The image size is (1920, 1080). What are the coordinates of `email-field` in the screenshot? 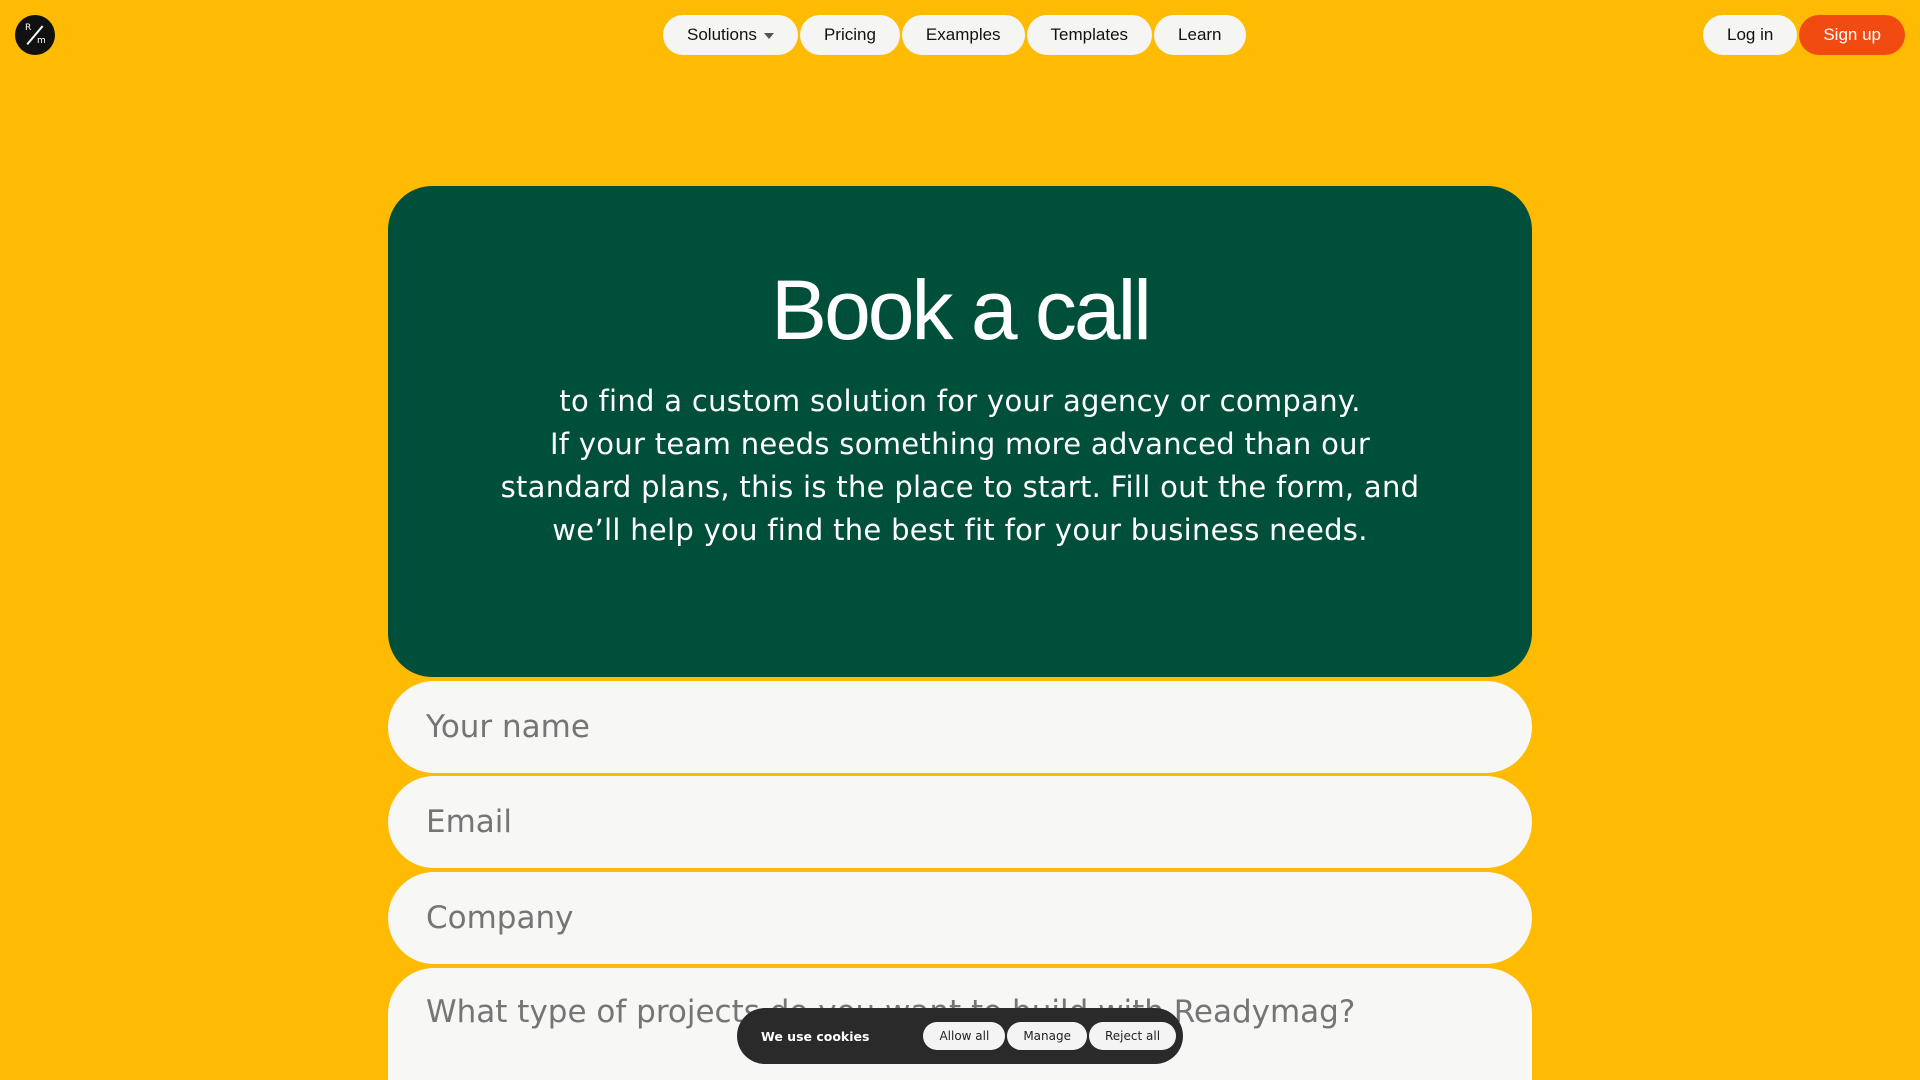 It's located at (960, 822).